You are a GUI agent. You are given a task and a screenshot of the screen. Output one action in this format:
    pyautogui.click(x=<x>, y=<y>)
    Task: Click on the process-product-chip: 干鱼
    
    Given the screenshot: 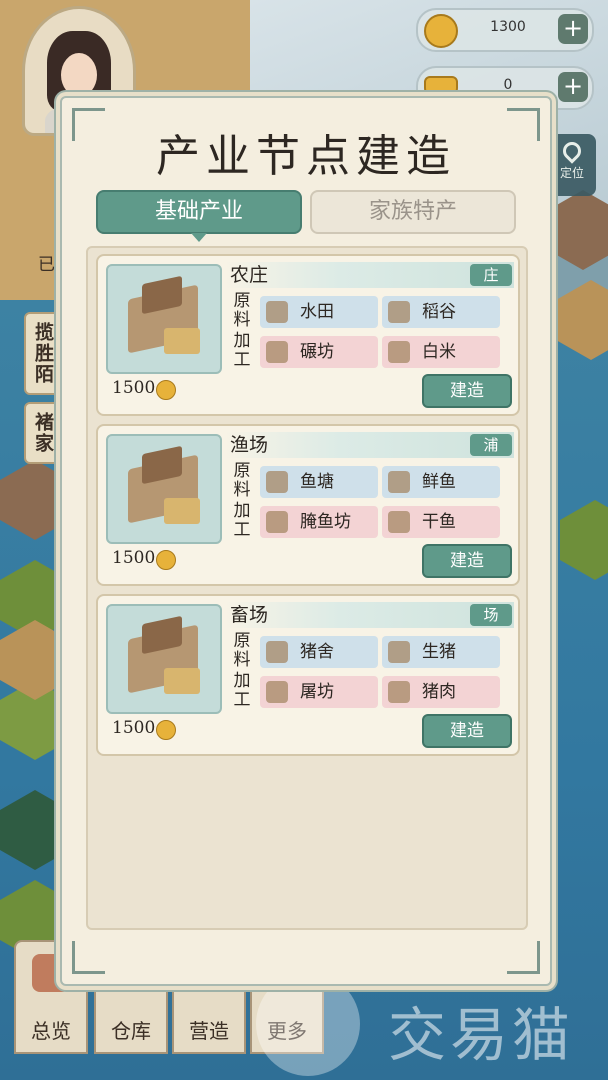 What is the action you would take?
    pyautogui.click(x=441, y=522)
    